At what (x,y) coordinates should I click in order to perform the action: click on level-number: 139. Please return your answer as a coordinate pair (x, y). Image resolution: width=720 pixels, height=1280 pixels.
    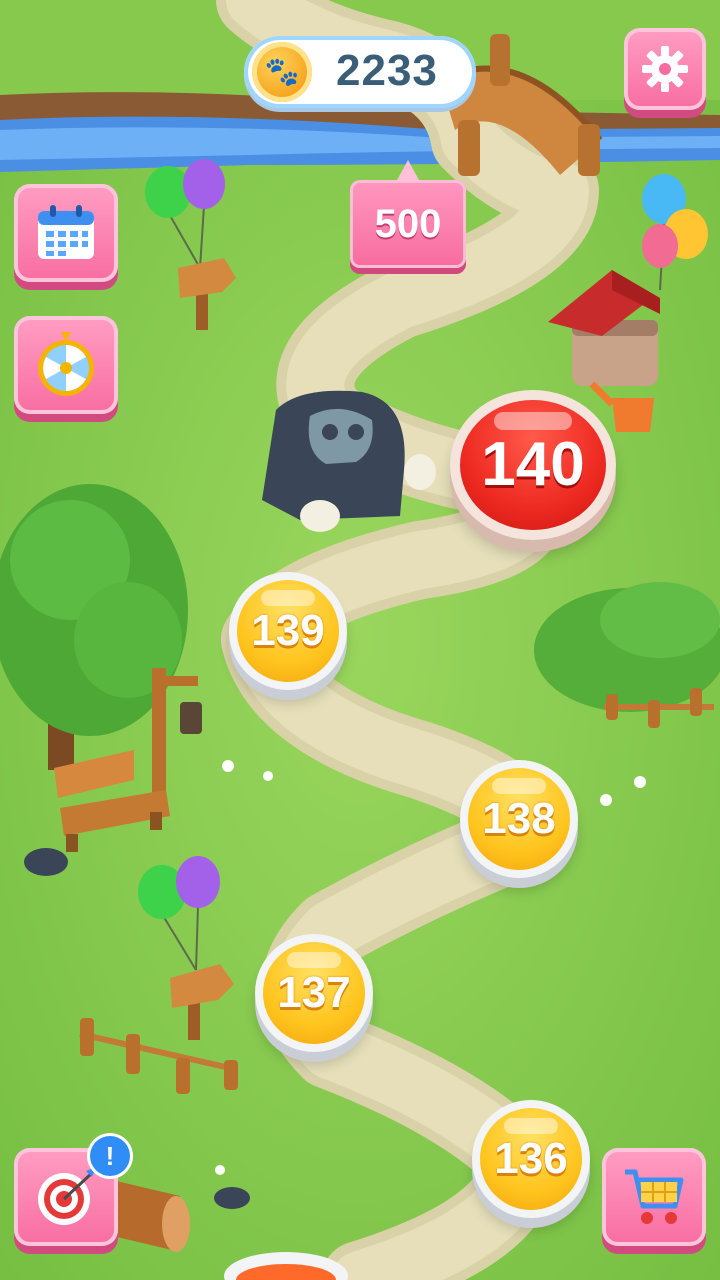
    Looking at the image, I should click on (288, 630).